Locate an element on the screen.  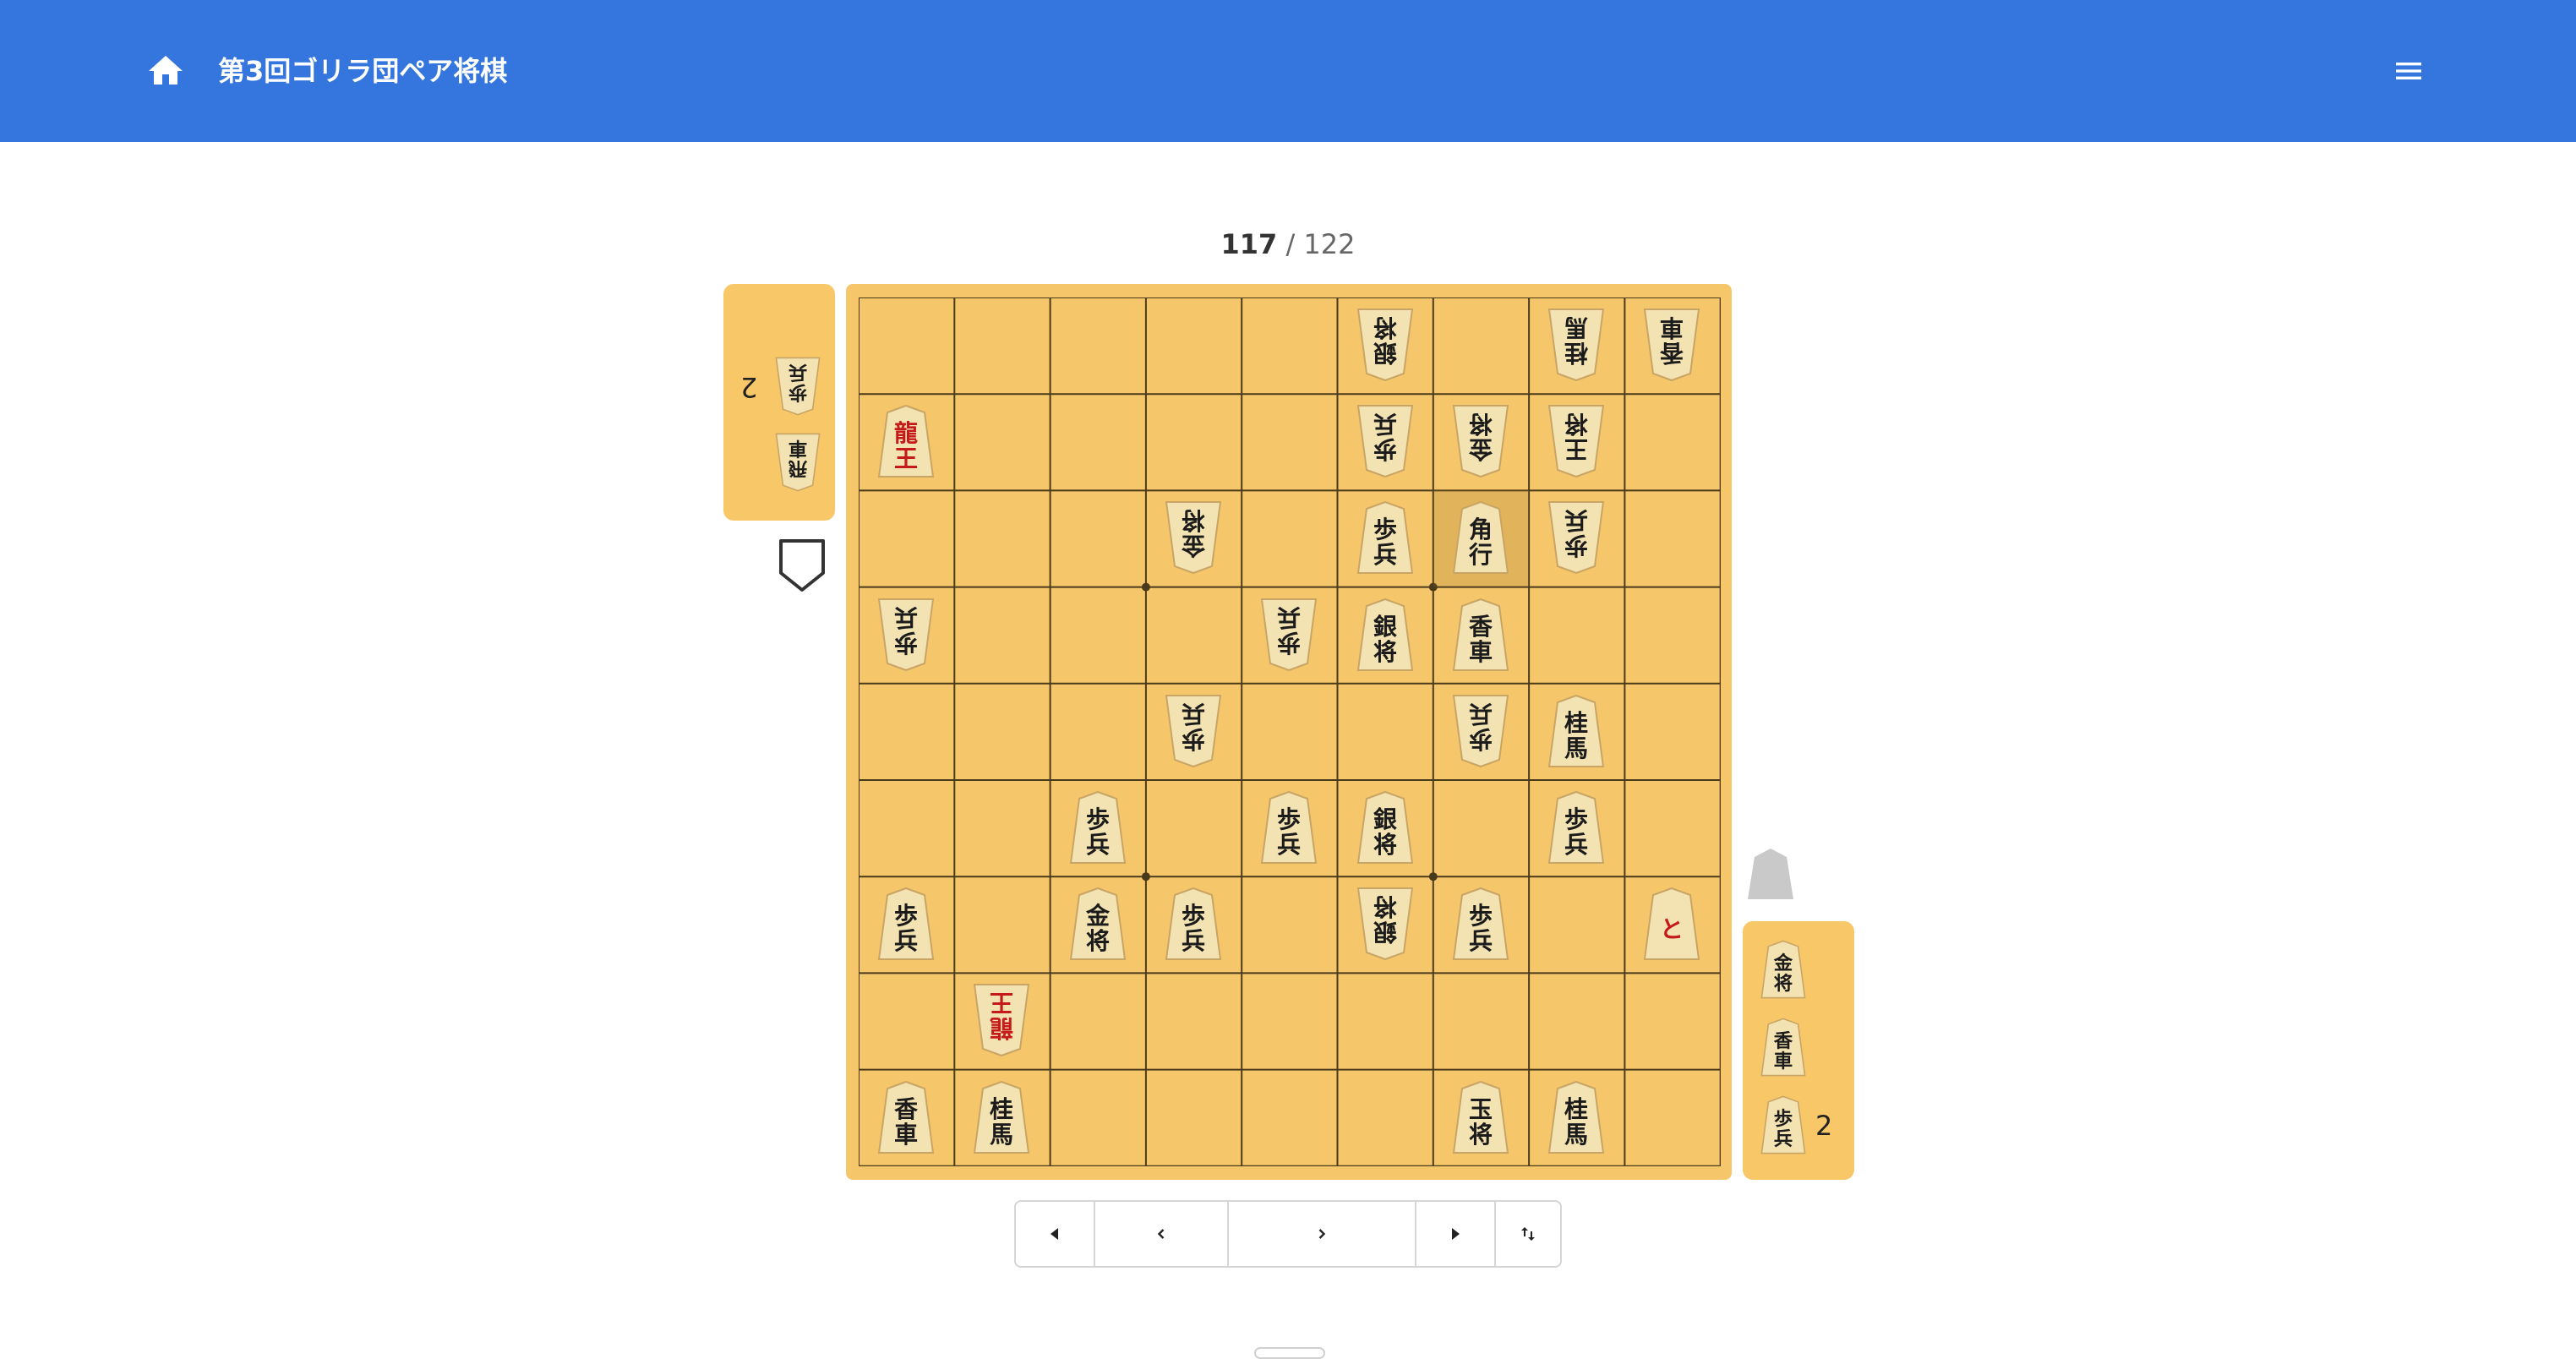
sente-hand-piece: 金将 is located at coordinates (1783, 971).